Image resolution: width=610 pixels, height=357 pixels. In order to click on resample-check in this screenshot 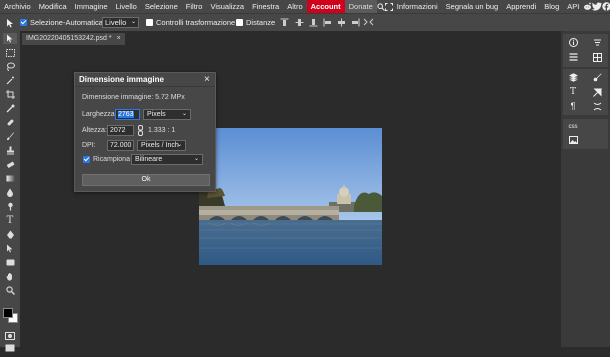, I will do `click(86, 159)`.